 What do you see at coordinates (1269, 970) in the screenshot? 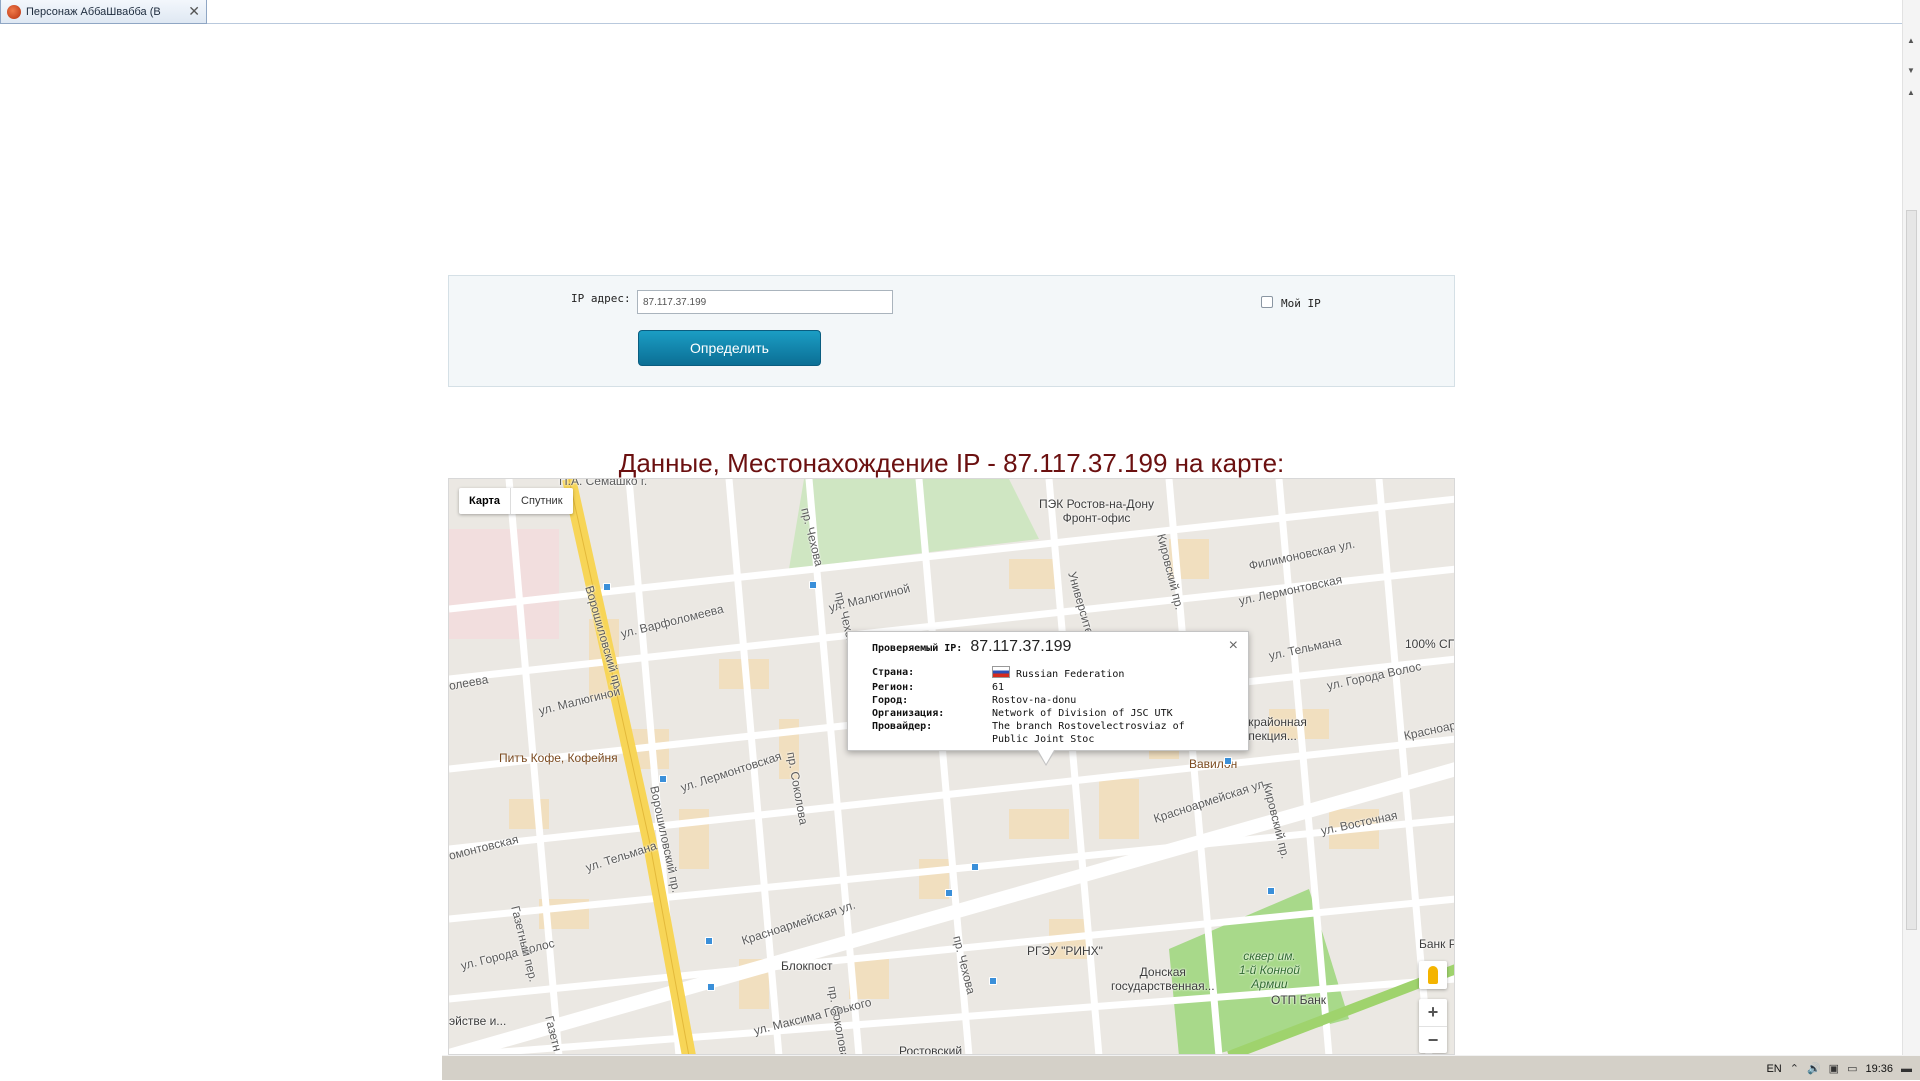
I see `poi-label: сквер им. 1-й Конной Армии` at bounding box center [1269, 970].